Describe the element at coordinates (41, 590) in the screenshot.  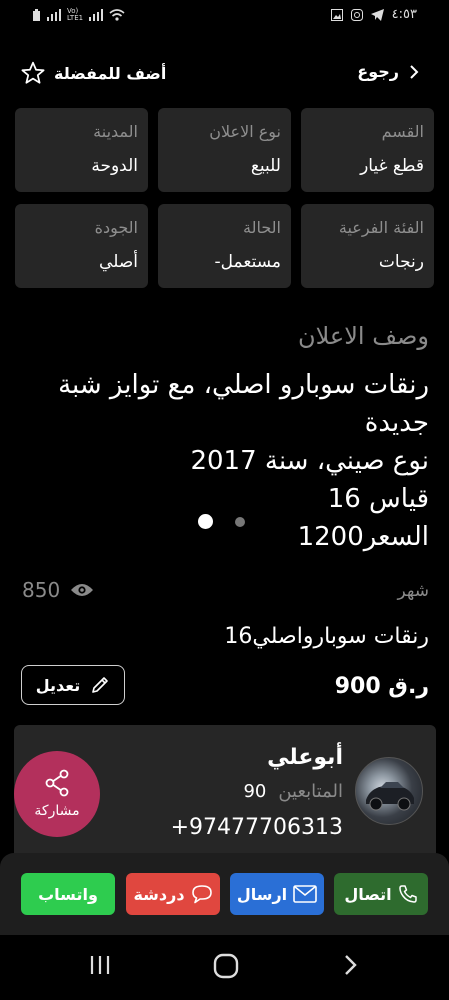
I see `view-count-value: 850` at that location.